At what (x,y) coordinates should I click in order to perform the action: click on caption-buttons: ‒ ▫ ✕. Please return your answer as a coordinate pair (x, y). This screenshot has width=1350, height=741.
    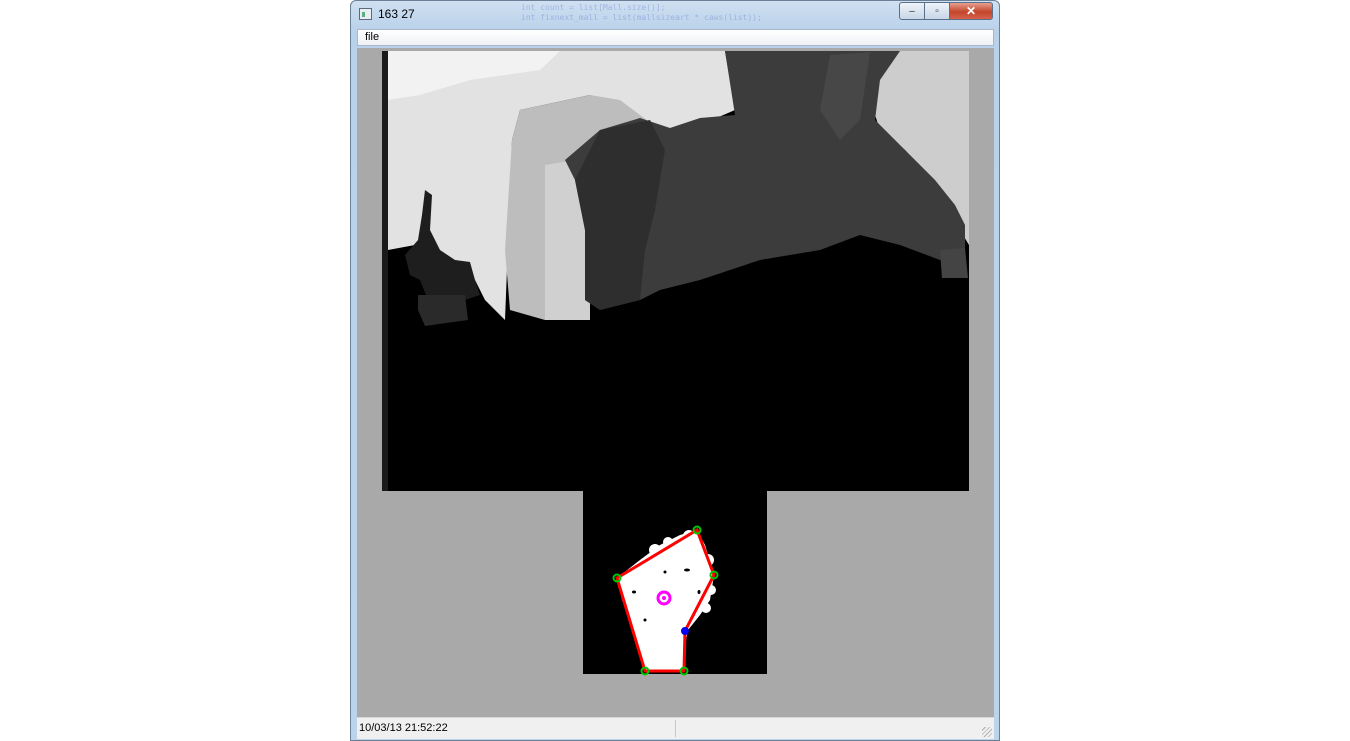
    Looking at the image, I should click on (946, 11).